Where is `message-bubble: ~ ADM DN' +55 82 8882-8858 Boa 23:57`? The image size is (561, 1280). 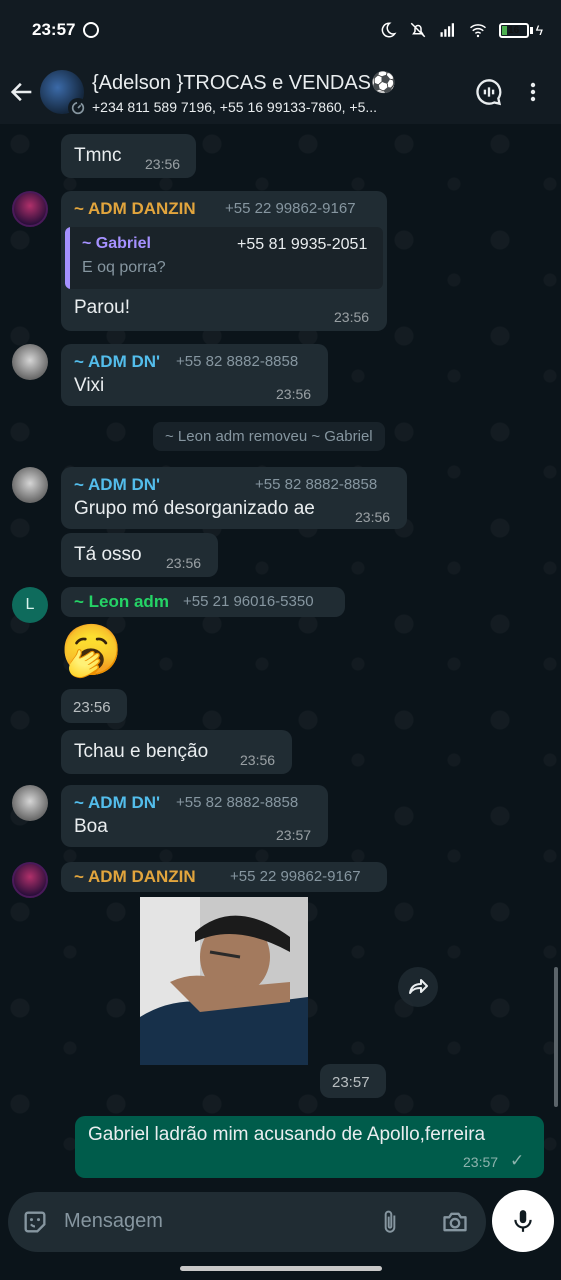
message-bubble: ~ ADM DN' +55 82 8882-8858 Boa 23:57 is located at coordinates (194, 816).